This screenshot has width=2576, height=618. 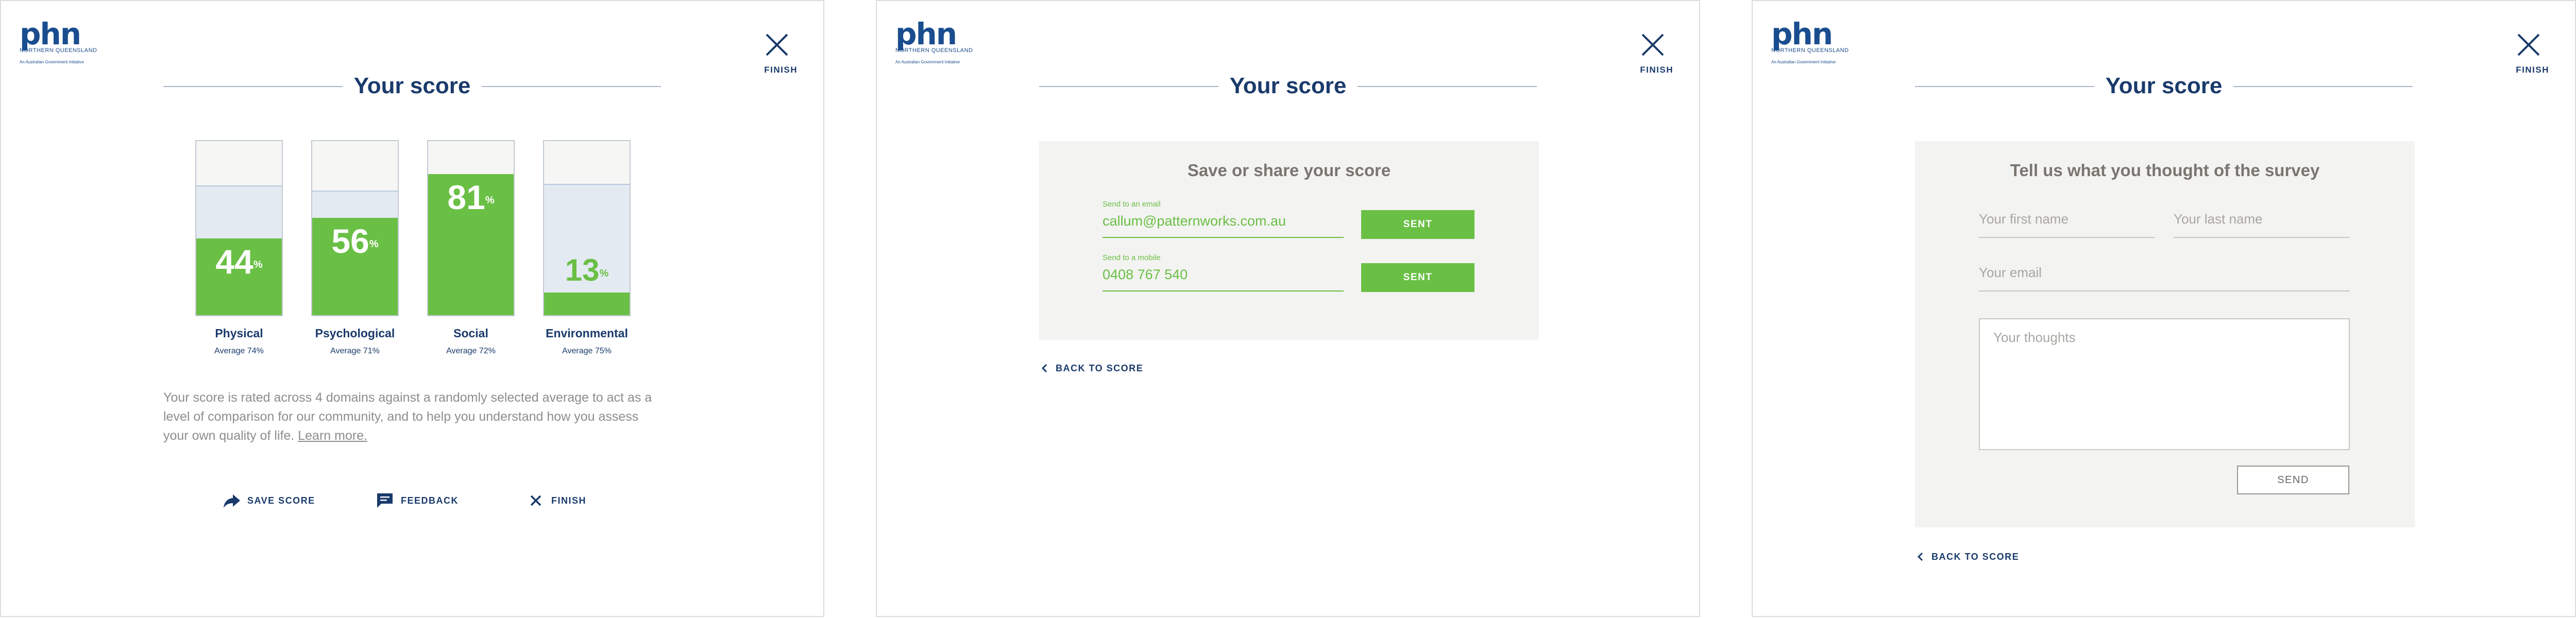 What do you see at coordinates (1418, 277) in the screenshot?
I see `mobile-sent-button: SENT` at bounding box center [1418, 277].